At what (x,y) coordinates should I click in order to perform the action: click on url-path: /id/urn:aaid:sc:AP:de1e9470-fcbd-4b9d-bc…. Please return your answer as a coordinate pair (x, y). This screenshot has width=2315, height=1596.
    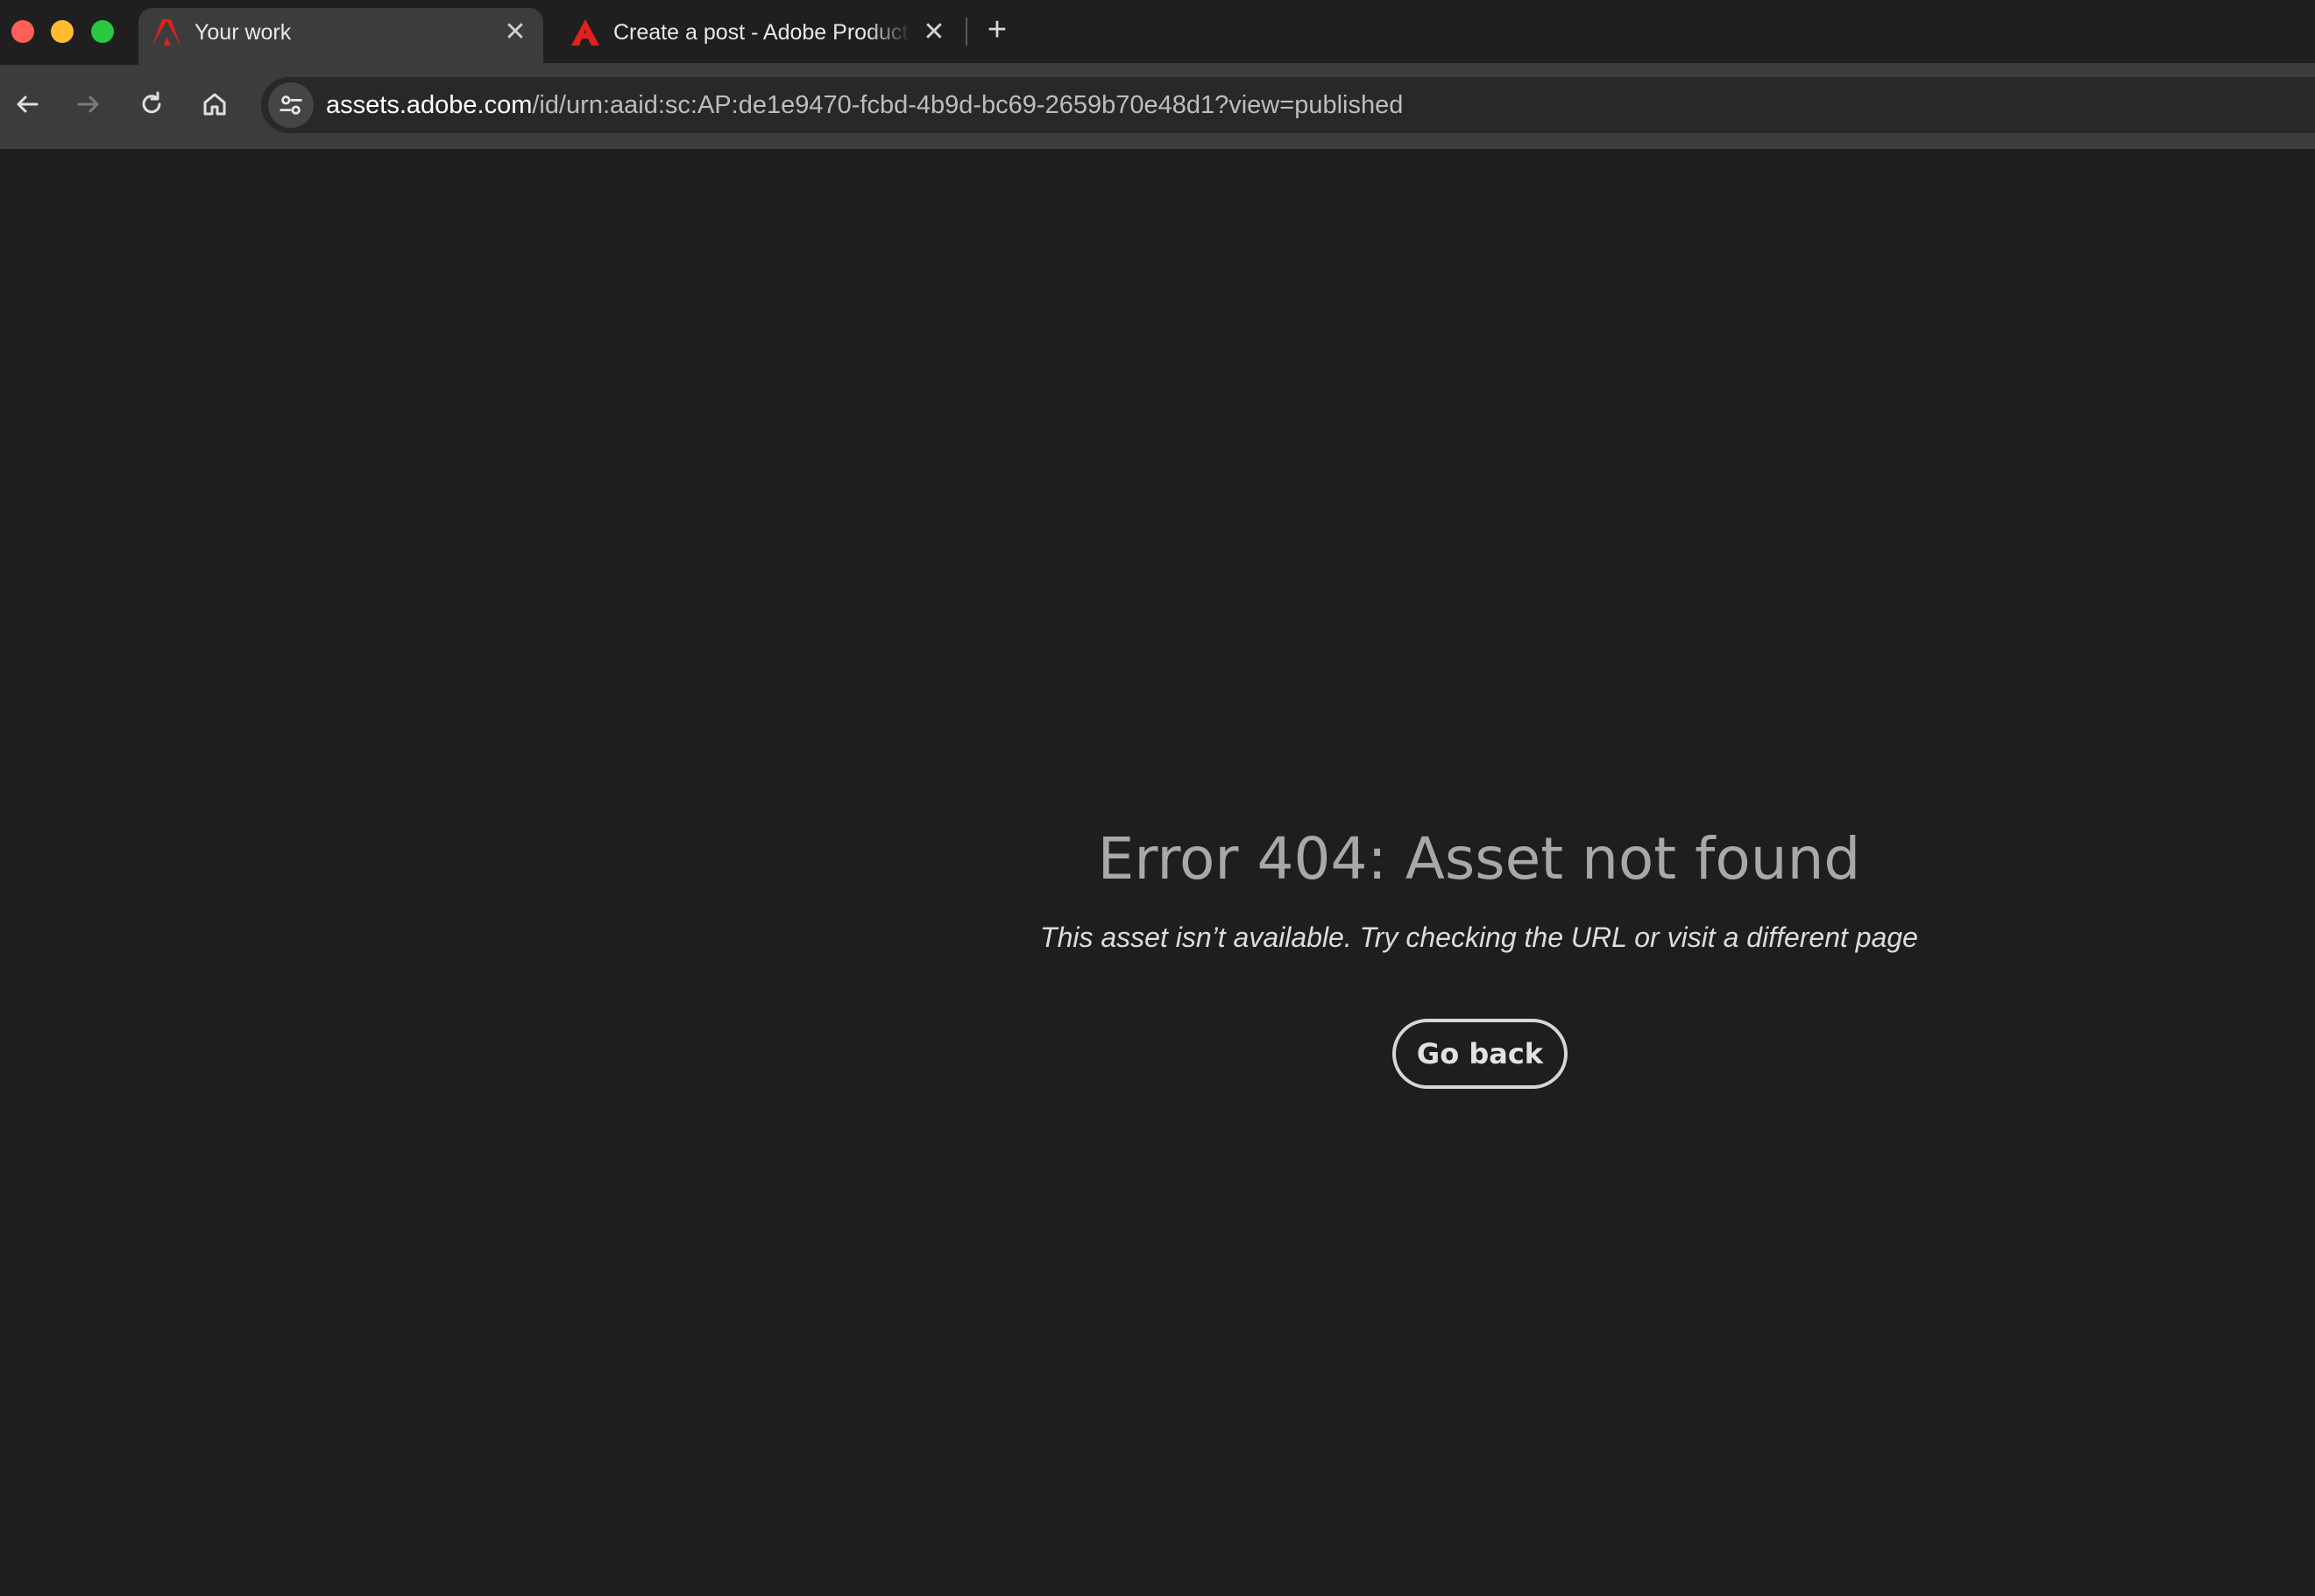
    Looking at the image, I should click on (968, 105).